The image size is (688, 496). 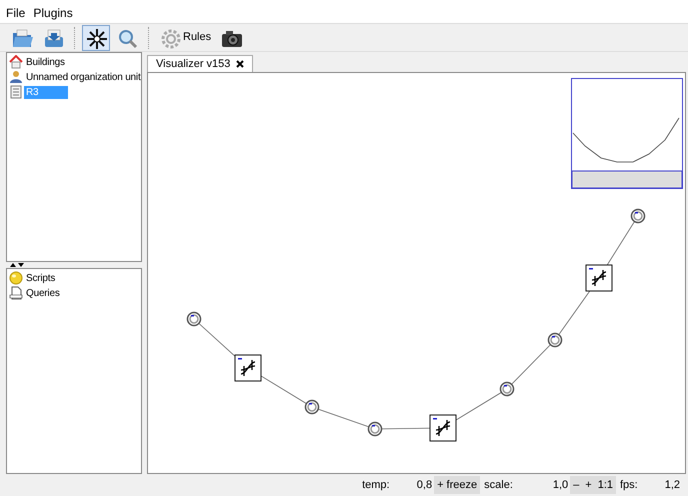 I want to click on star-icon, so click(x=96, y=37).